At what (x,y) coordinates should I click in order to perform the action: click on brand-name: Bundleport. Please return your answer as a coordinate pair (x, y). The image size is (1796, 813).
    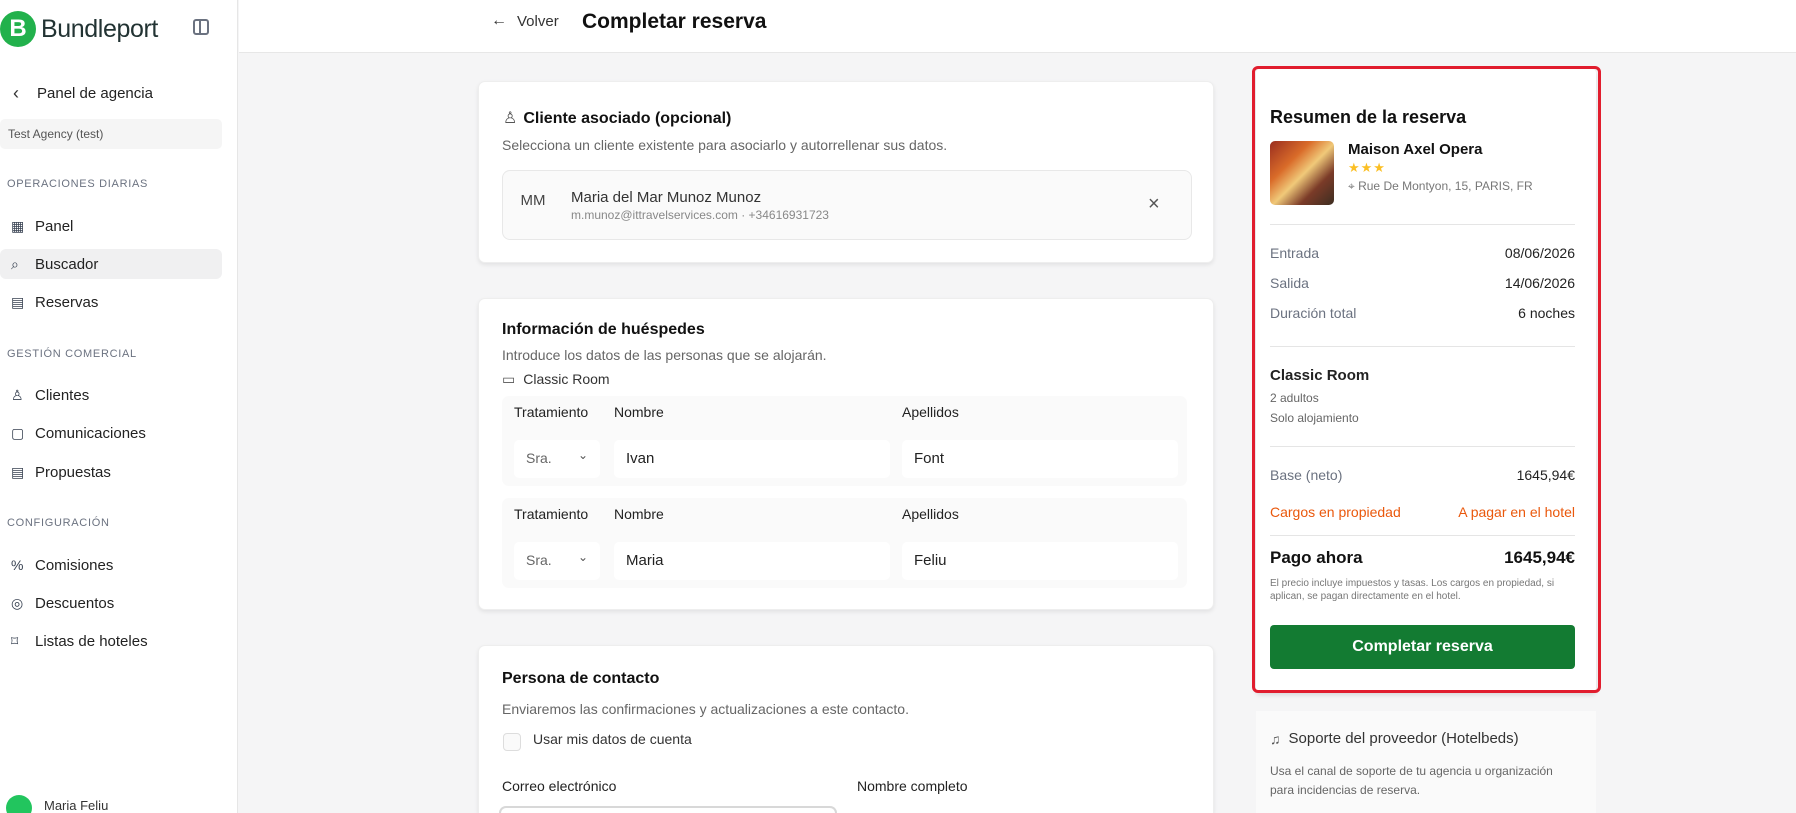
    Looking at the image, I should click on (99, 28).